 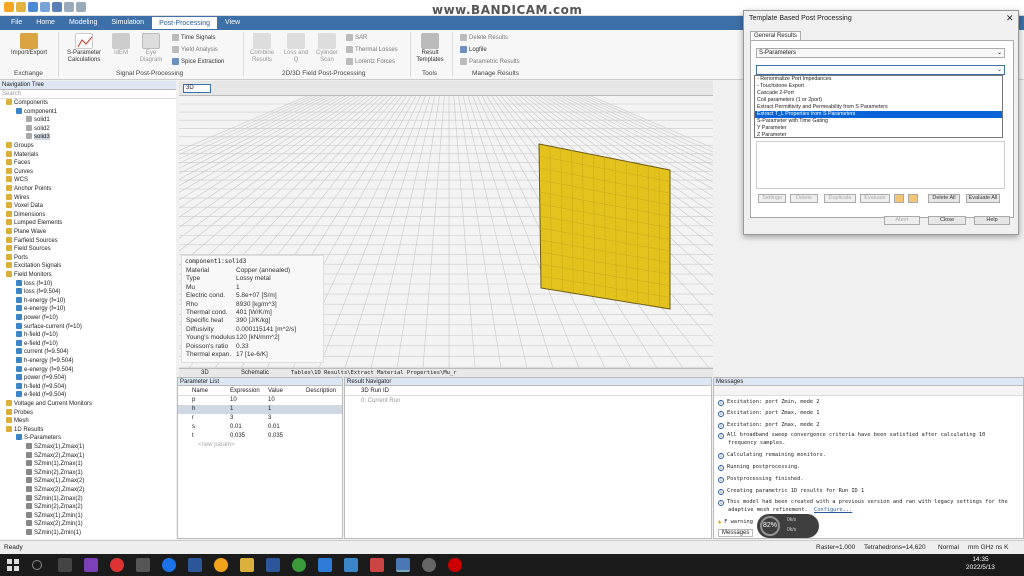 I want to click on loss-q-button: Loss and Q, so click(x=296, y=48).